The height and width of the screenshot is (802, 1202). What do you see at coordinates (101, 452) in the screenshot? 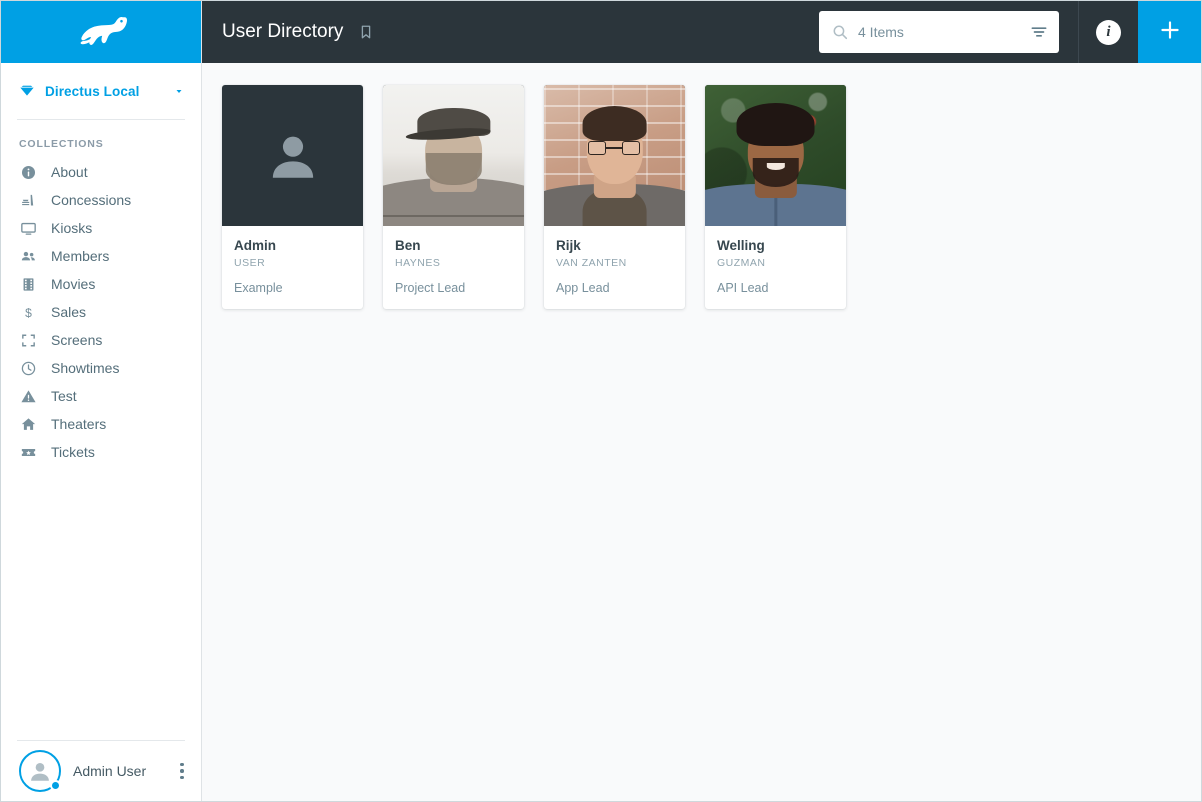
I see `sidebar-item-tickets: Tickets` at bounding box center [101, 452].